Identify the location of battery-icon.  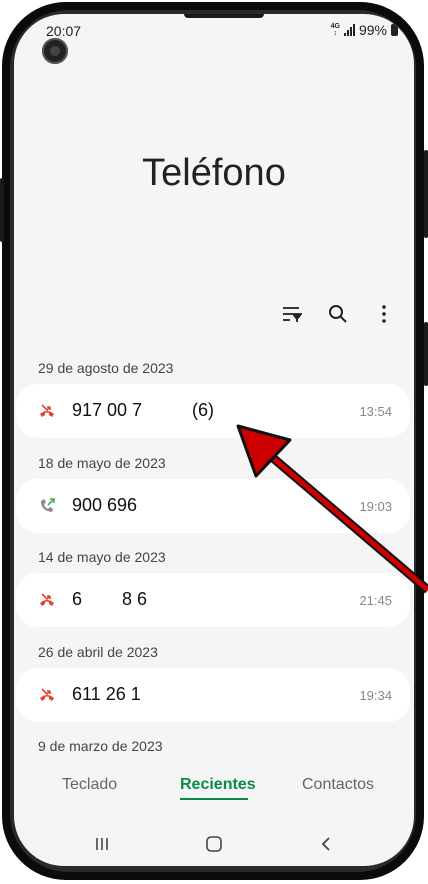
(394, 29).